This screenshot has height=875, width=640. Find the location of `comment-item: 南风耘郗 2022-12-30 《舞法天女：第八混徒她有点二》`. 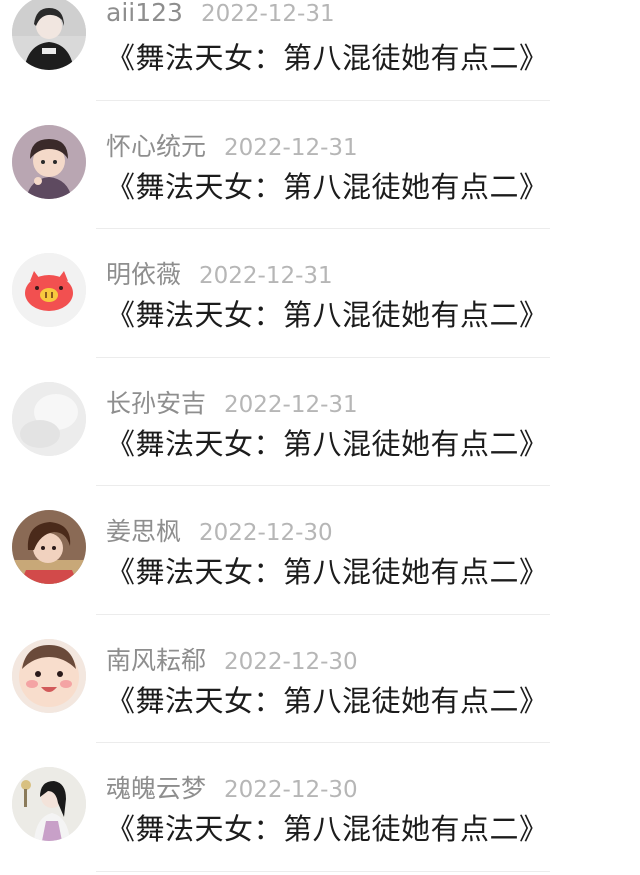

comment-item: 南风耘郗 2022-12-30 《舞法天女：第八混徒她有点二》 is located at coordinates (320, 679).